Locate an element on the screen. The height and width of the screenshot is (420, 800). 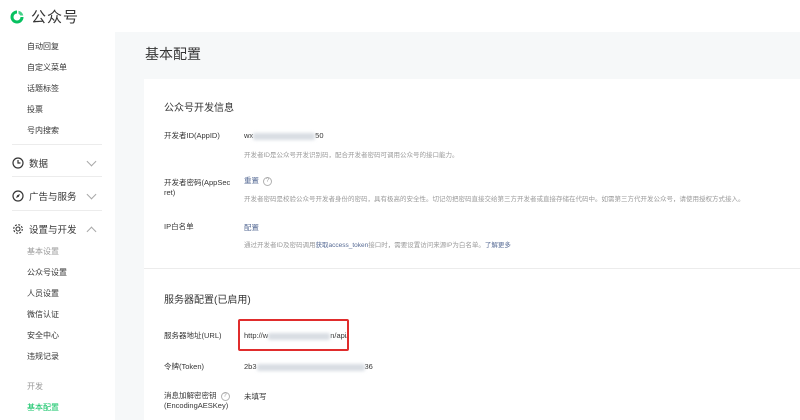
aes-key-value: 未填写 is located at coordinates (255, 396).